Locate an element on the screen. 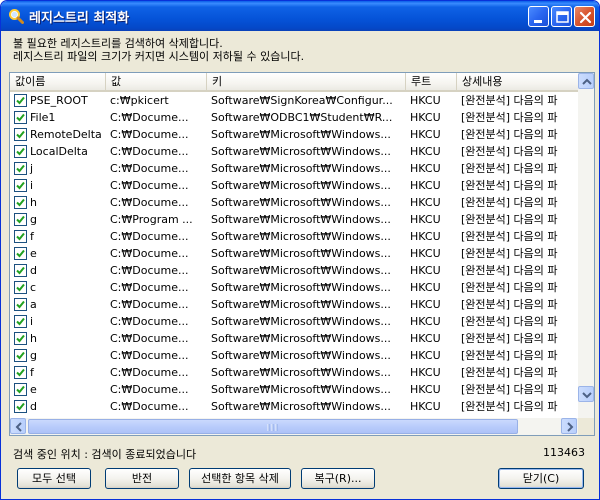  title-bar: 레지스트리 최적화 is located at coordinates (300, 16).